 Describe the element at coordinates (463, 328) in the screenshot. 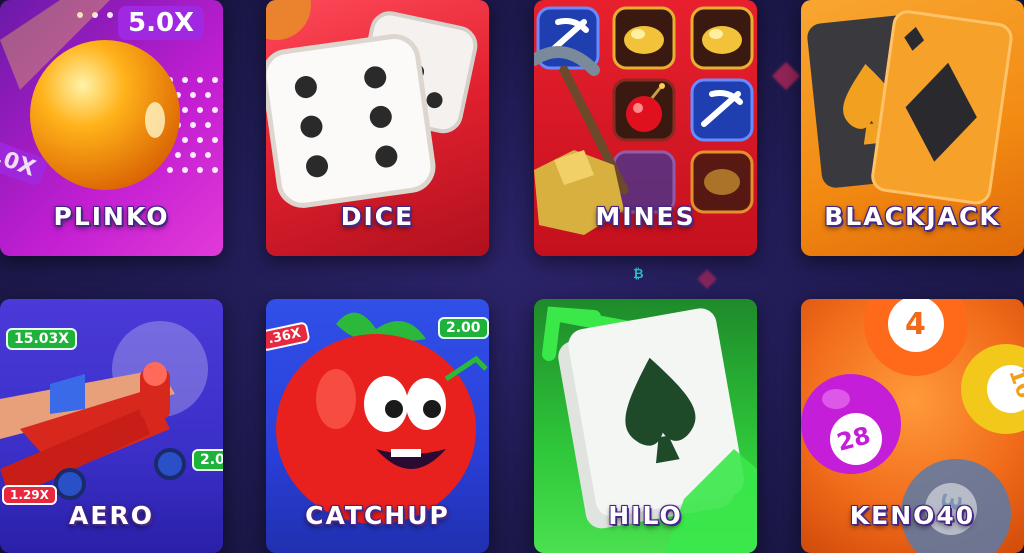

I see `multiplier-badge: 2.00` at that location.